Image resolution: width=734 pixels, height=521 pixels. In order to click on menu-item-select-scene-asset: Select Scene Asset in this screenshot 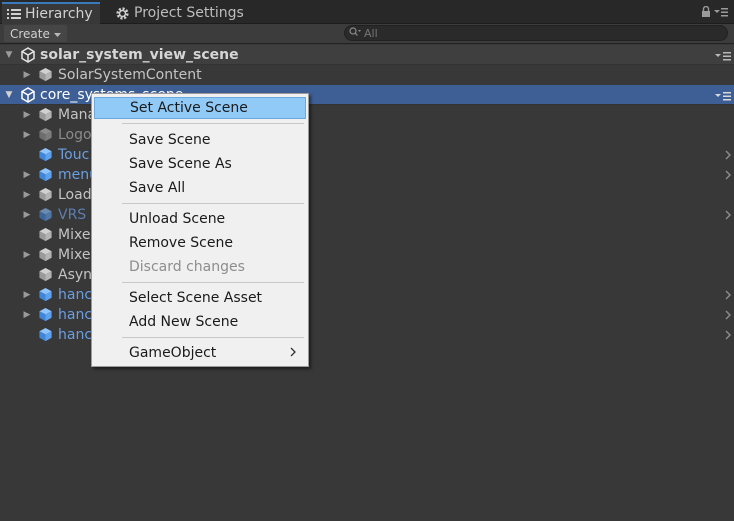, I will do `click(200, 298)`.